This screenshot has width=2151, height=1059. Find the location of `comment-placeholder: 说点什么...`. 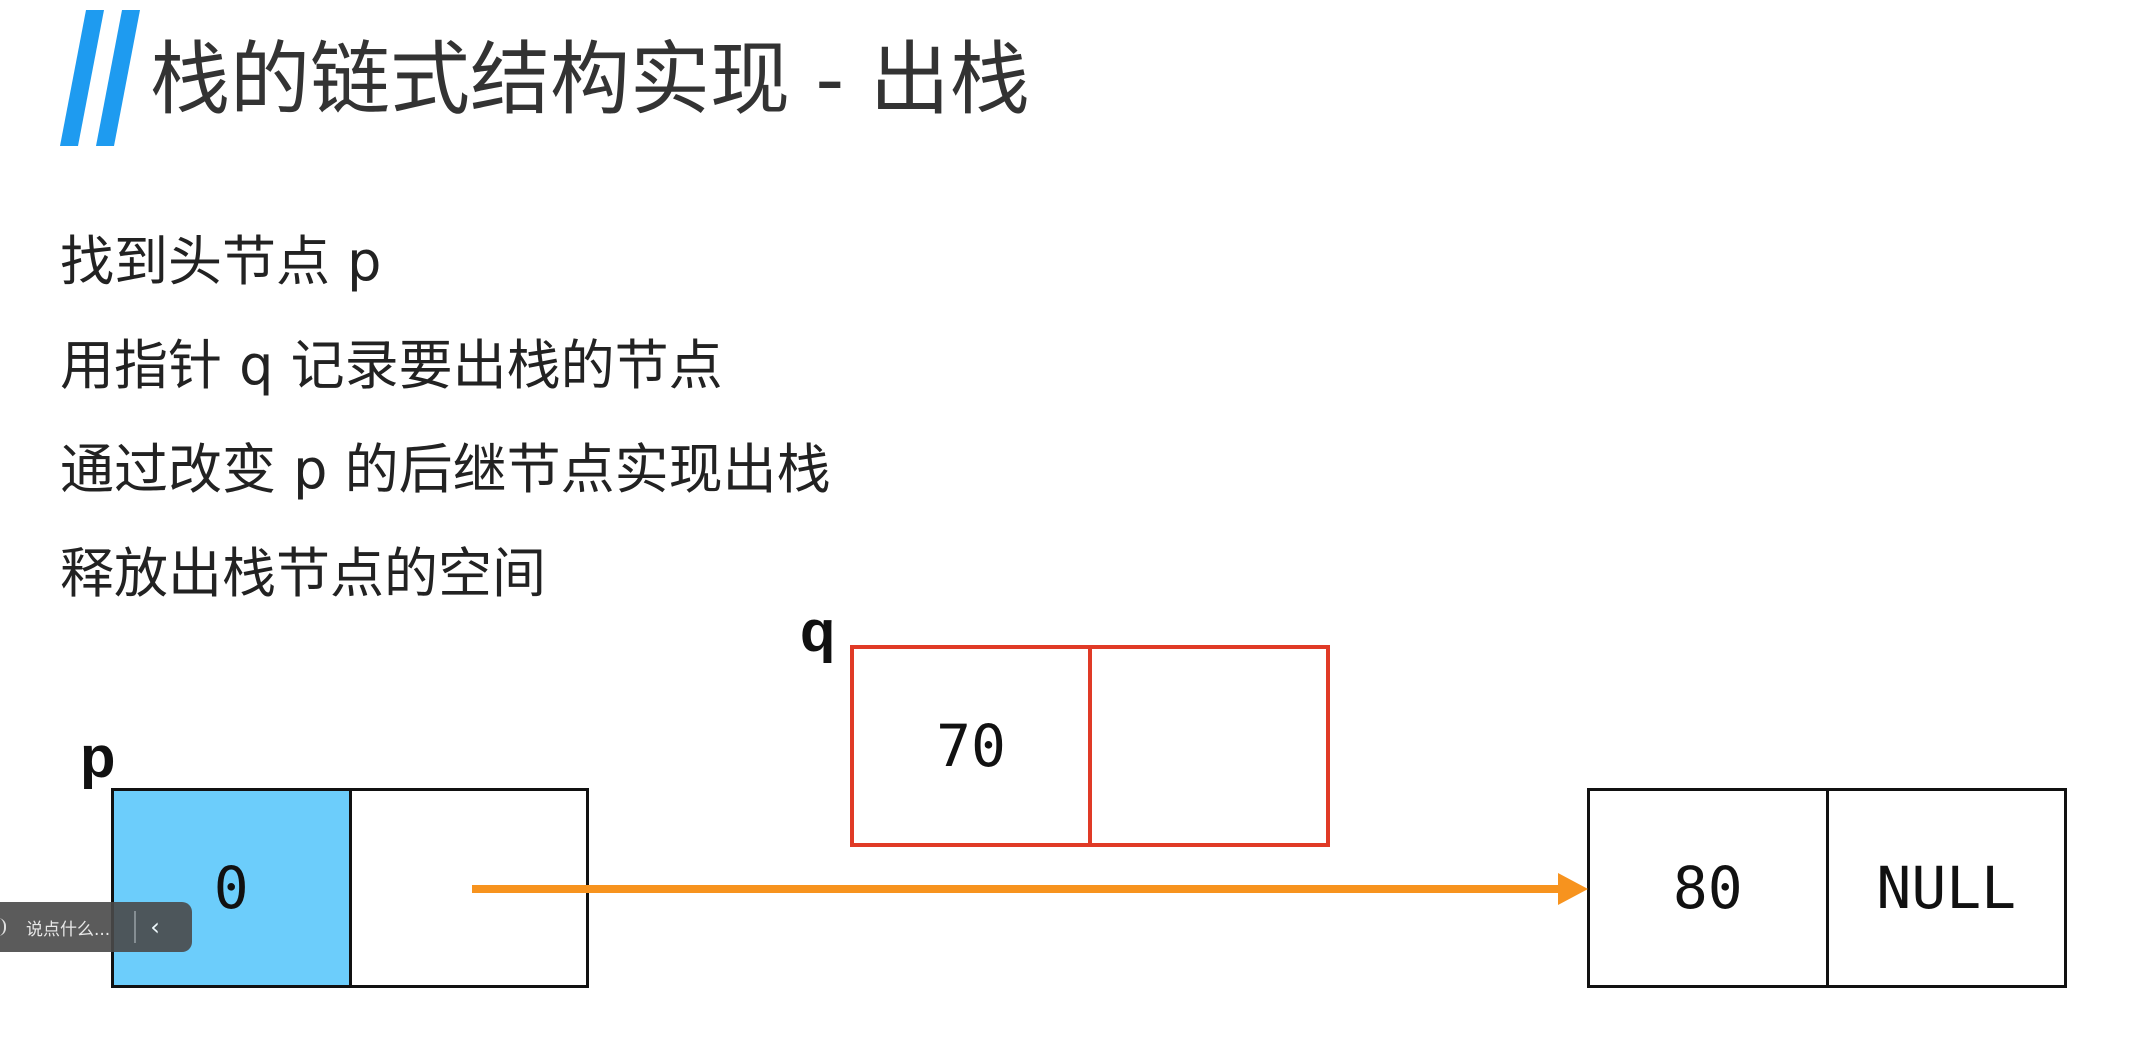

comment-placeholder: 说点什么... is located at coordinates (68, 927).